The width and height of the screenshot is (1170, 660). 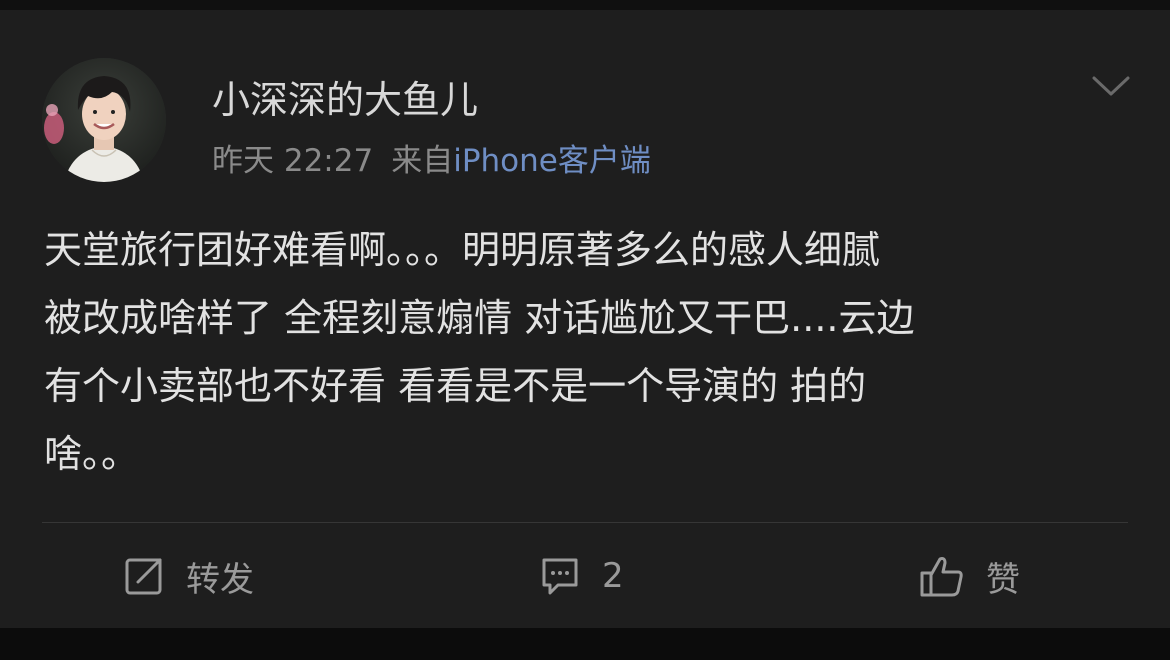 What do you see at coordinates (941, 577) in the screenshot?
I see `thumbs-up-icon` at bounding box center [941, 577].